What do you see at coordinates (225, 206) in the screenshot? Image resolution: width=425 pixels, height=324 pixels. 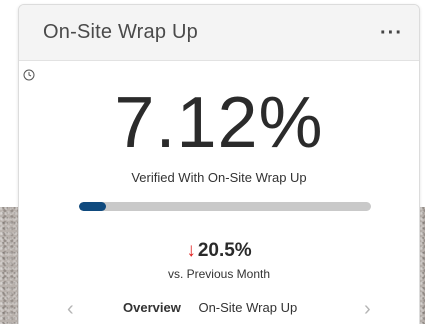 I see `progress-bar` at bounding box center [225, 206].